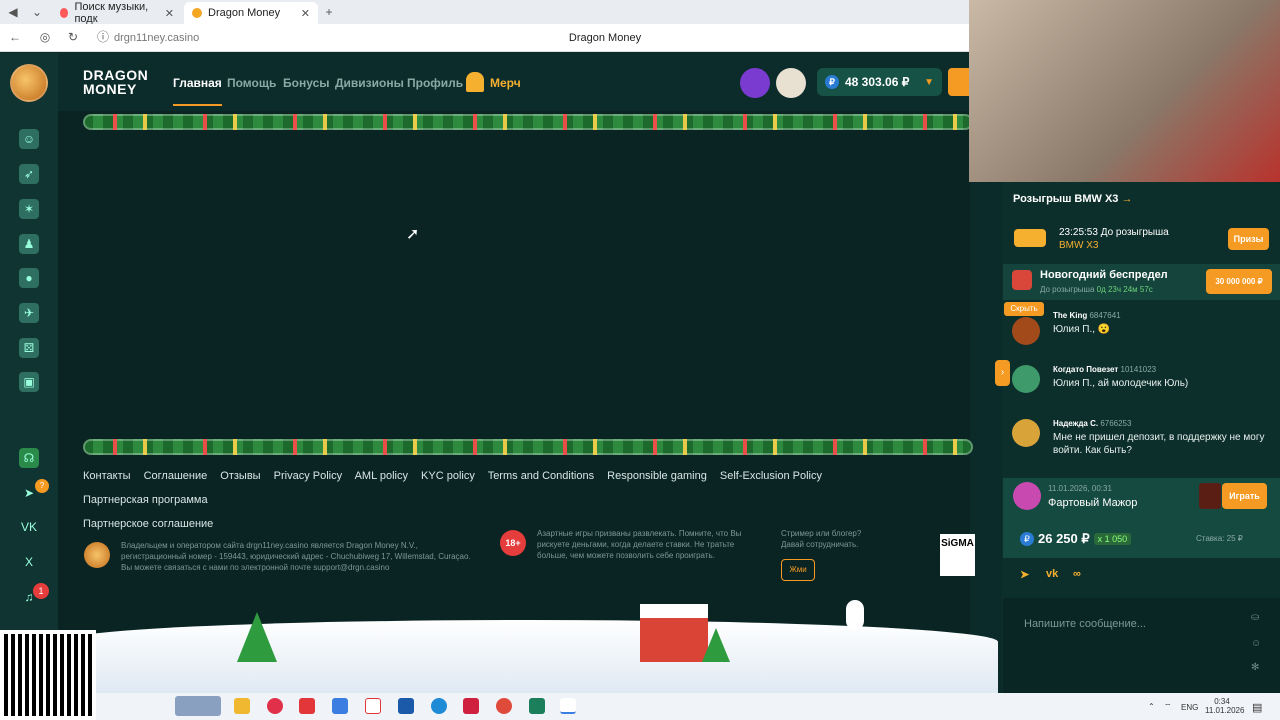 This screenshot has width=1280, height=720. I want to click on event-countdown: До розыгрыша 0д 23ч 24м 57с, so click(1096, 289).